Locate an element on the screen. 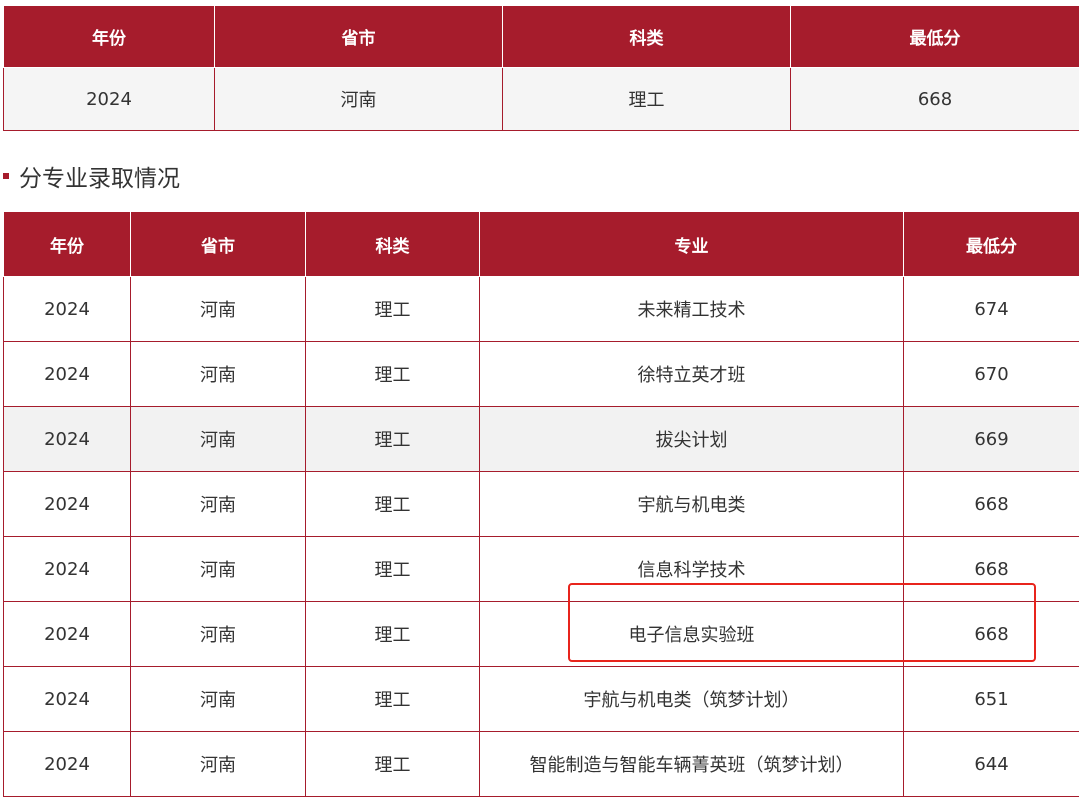 Image resolution: width=1079 pixels, height=797 pixels. summary-category: 理工 is located at coordinates (647, 99).